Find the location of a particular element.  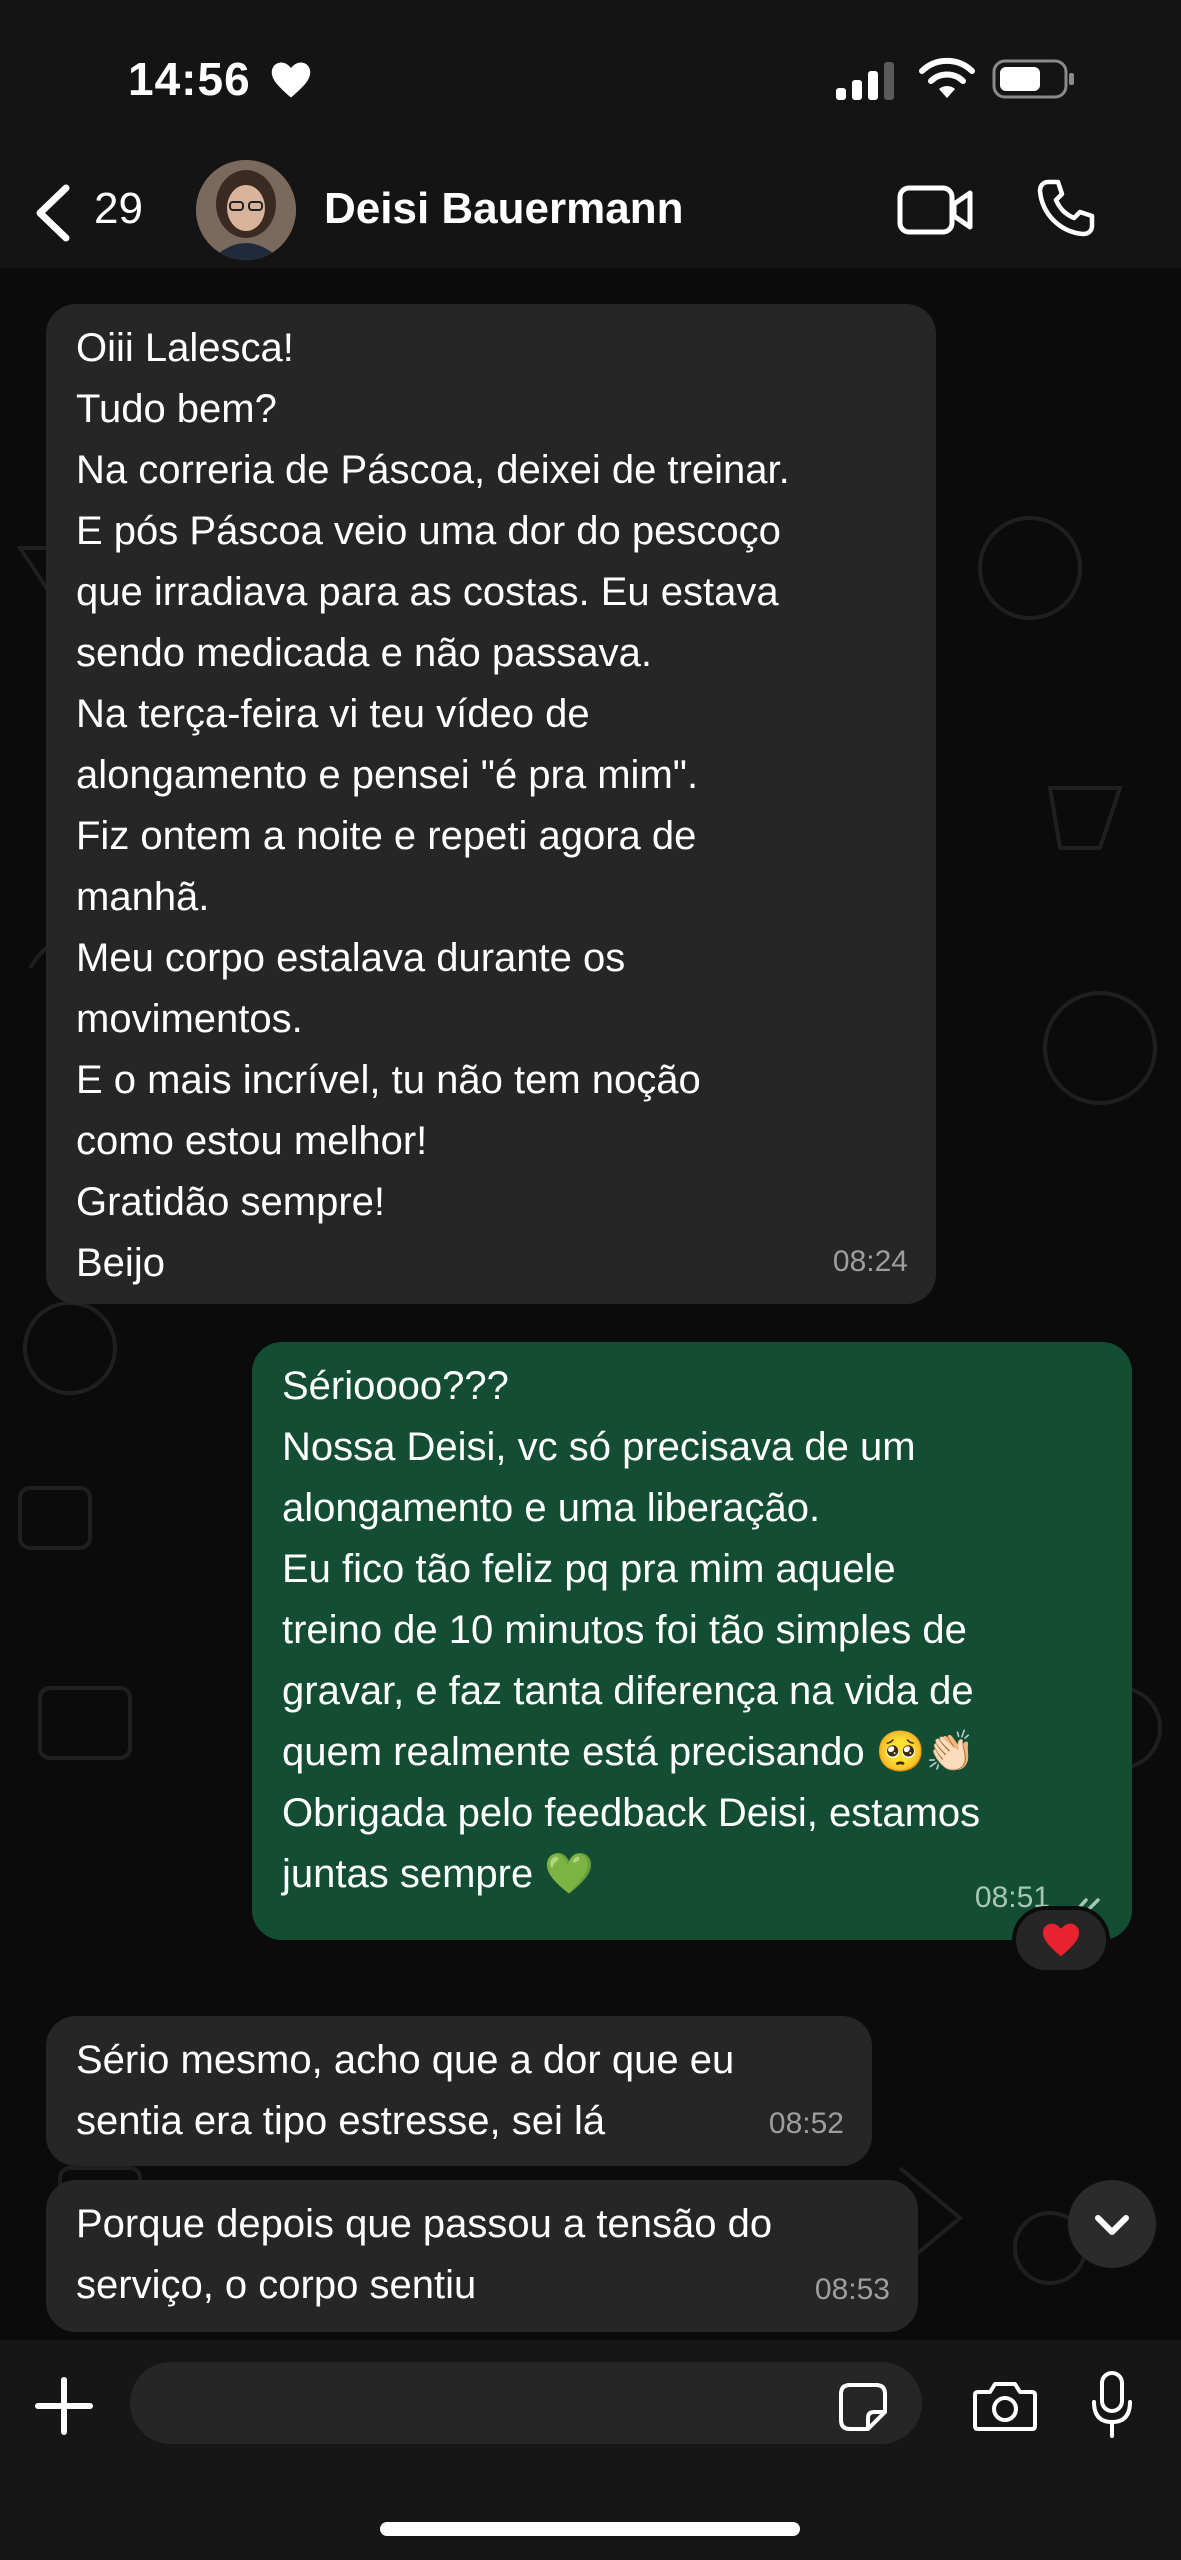

chevron-down-icon is located at coordinates (1112, 2225).